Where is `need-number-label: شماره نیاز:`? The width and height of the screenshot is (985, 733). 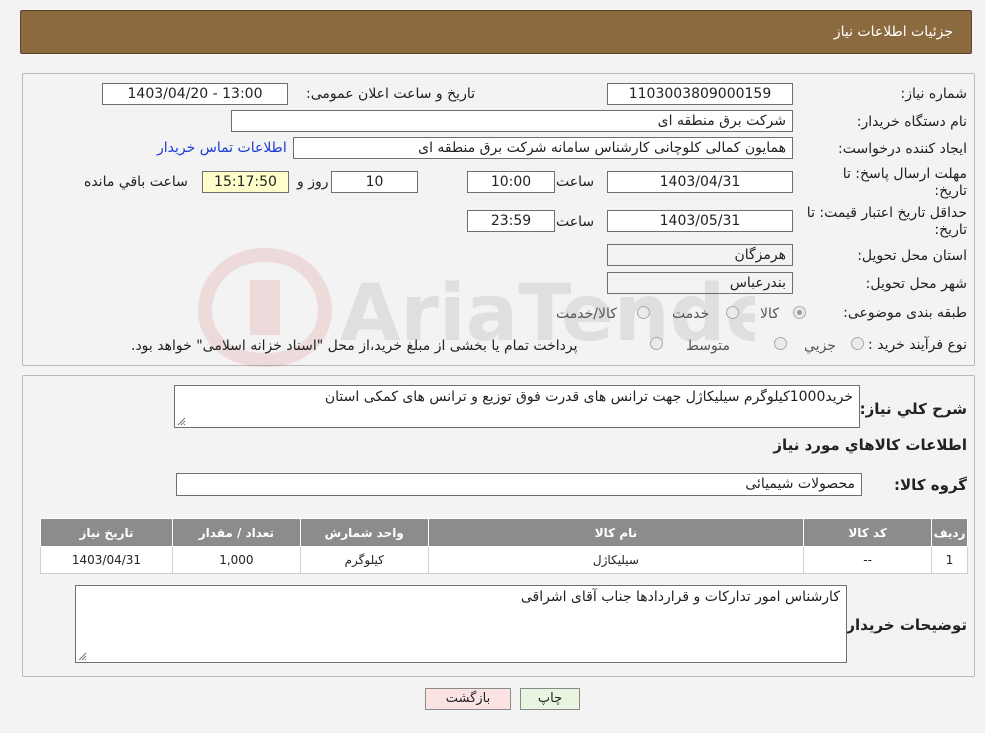
need-number-label: شماره نیاز: is located at coordinates (934, 94).